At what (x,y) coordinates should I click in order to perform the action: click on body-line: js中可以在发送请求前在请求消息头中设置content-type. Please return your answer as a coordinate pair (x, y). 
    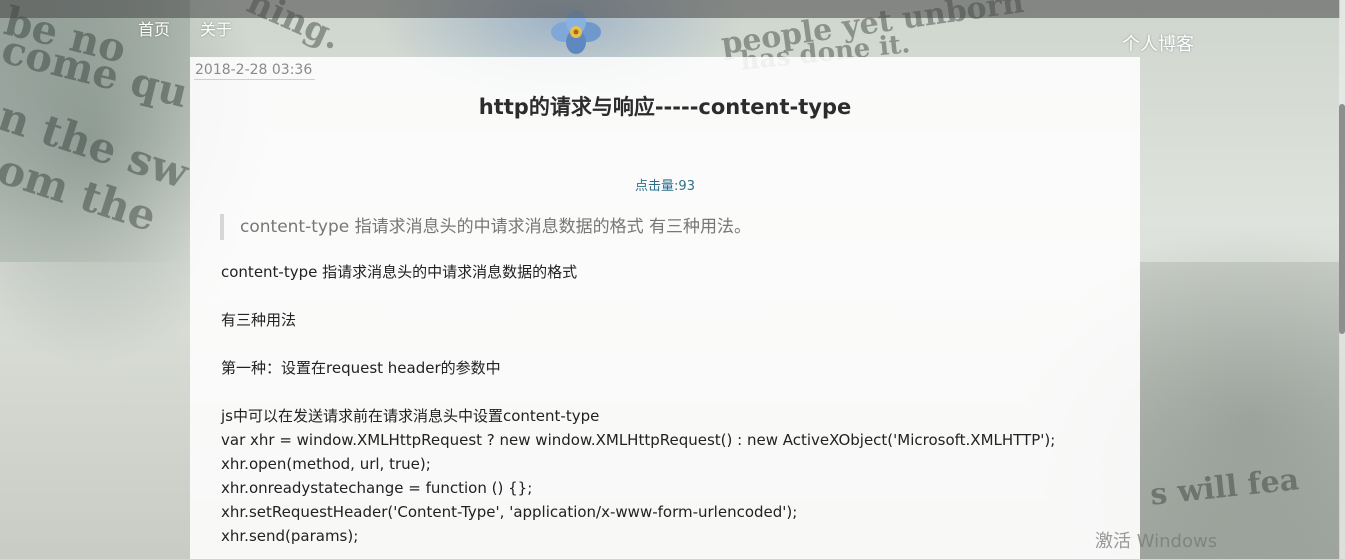
    Looking at the image, I should click on (410, 416).